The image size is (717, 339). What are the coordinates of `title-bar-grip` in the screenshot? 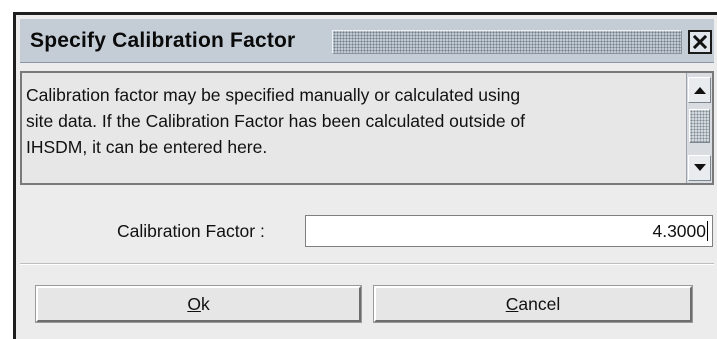 It's located at (507, 42).